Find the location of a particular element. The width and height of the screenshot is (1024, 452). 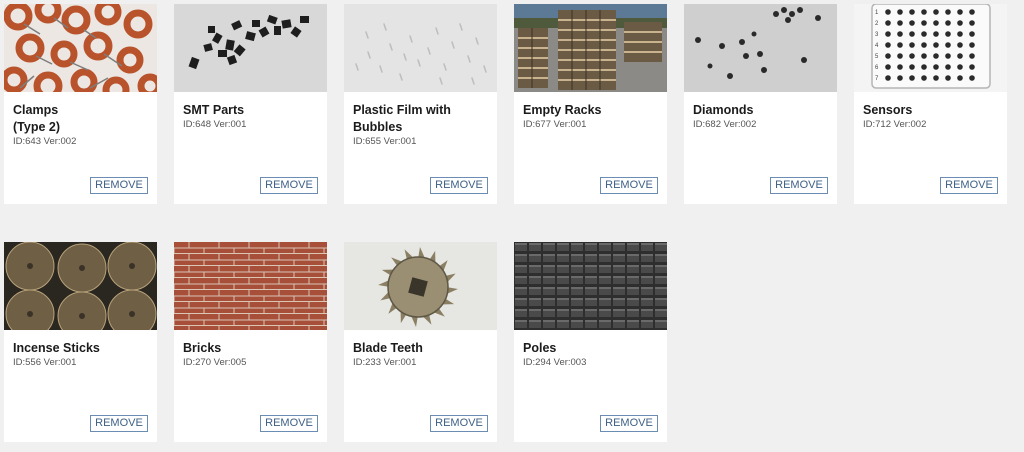

dataset-card-incense-sticks: Incense Sticks ID:556 Ver:001 REMOVE is located at coordinates (80, 342).